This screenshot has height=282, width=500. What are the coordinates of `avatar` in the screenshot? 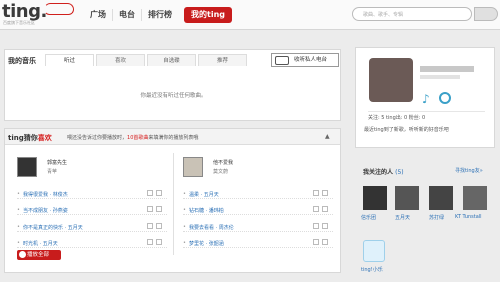 It's located at (391, 80).